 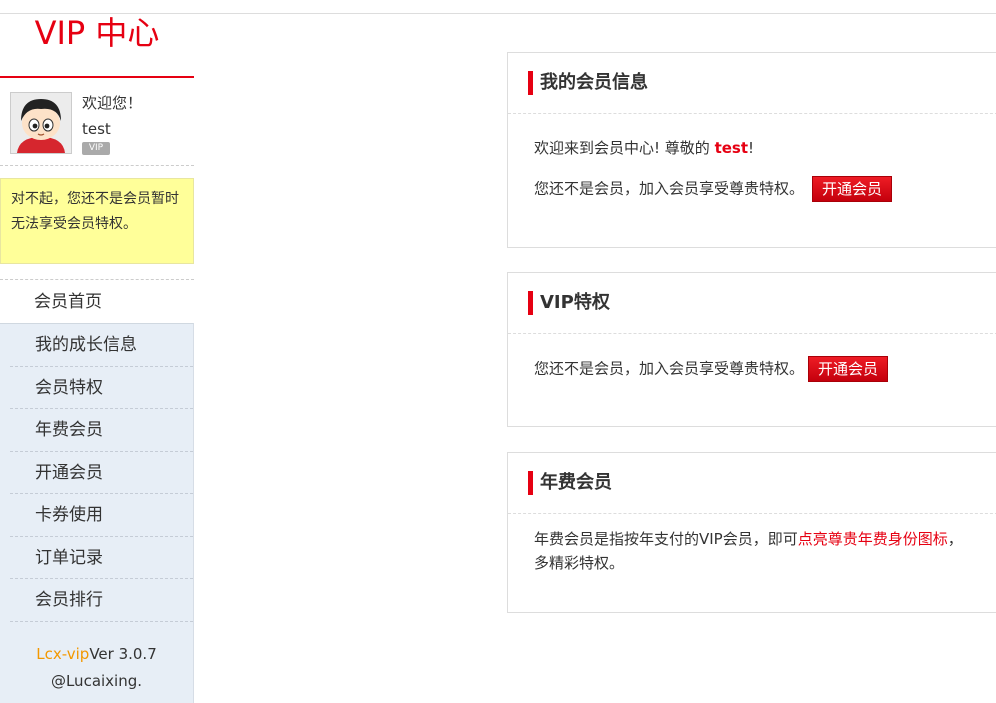 What do you see at coordinates (622, 148) in the screenshot?
I see `greeting-text: 欢迎来到会员中心! 尊敬的` at bounding box center [622, 148].